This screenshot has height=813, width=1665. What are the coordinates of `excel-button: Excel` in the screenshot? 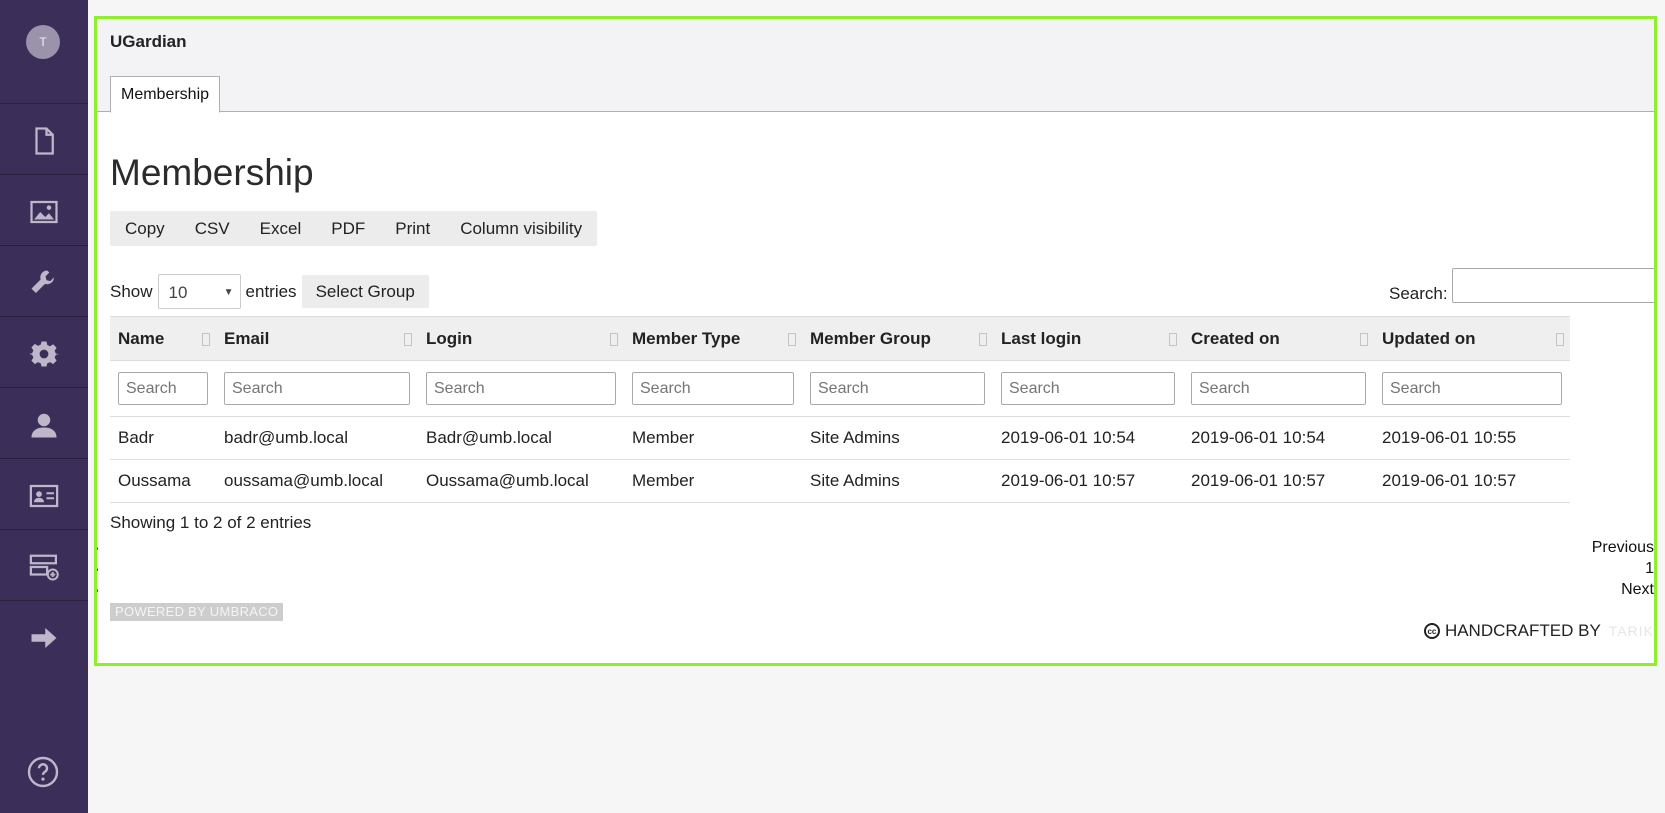 It's located at (281, 228).